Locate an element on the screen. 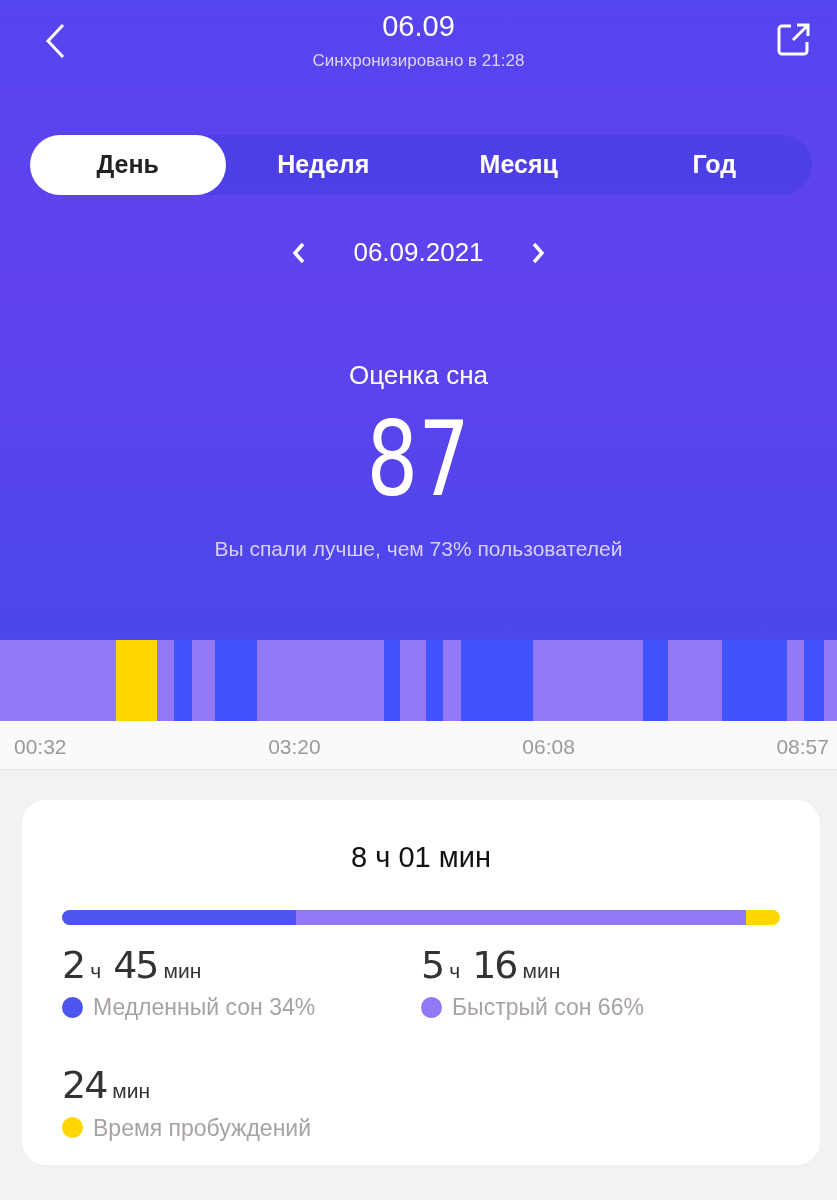 The height and width of the screenshot is (1200, 837). back-icon is located at coordinates (55, 41).